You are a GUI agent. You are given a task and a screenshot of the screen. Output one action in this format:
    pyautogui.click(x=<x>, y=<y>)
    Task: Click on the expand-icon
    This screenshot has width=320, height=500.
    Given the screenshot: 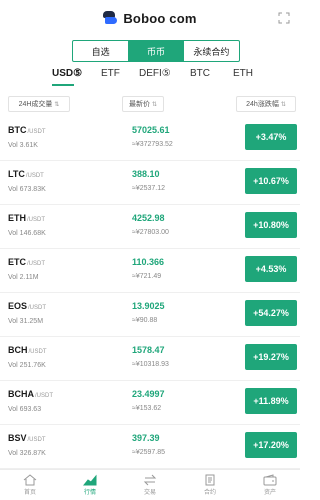 What is the action you would take?
    pyautogui.click(x=284, y=18)
    